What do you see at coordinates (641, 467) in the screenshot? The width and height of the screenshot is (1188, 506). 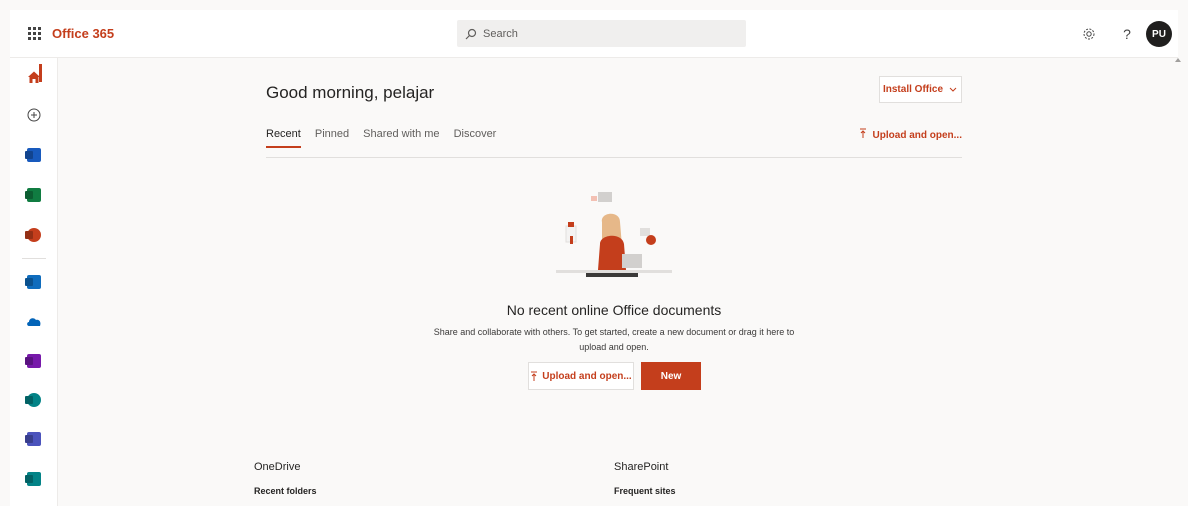 I see `sharepoint-heading: SharePoint` at bounding box center [641, 467].